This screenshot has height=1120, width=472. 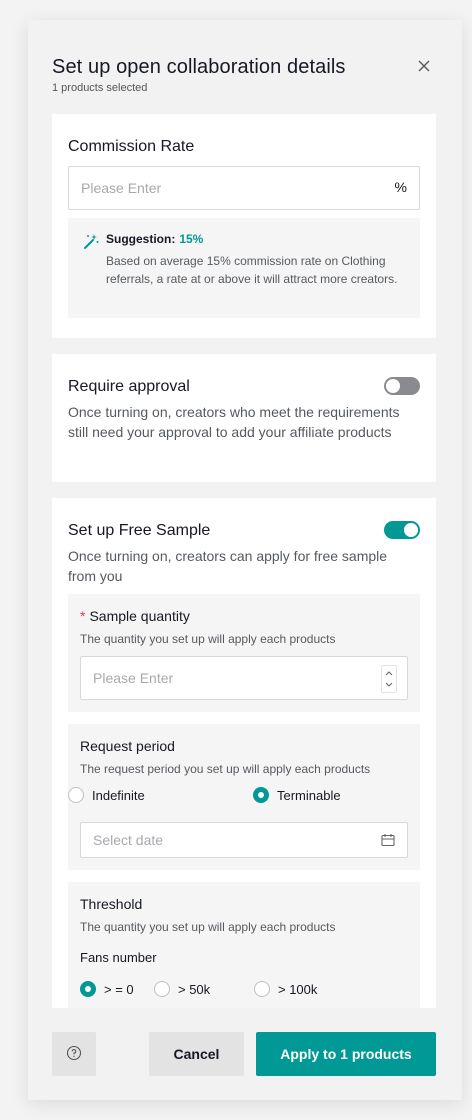 I want to click on close-icon, so click(x=424, y=66).